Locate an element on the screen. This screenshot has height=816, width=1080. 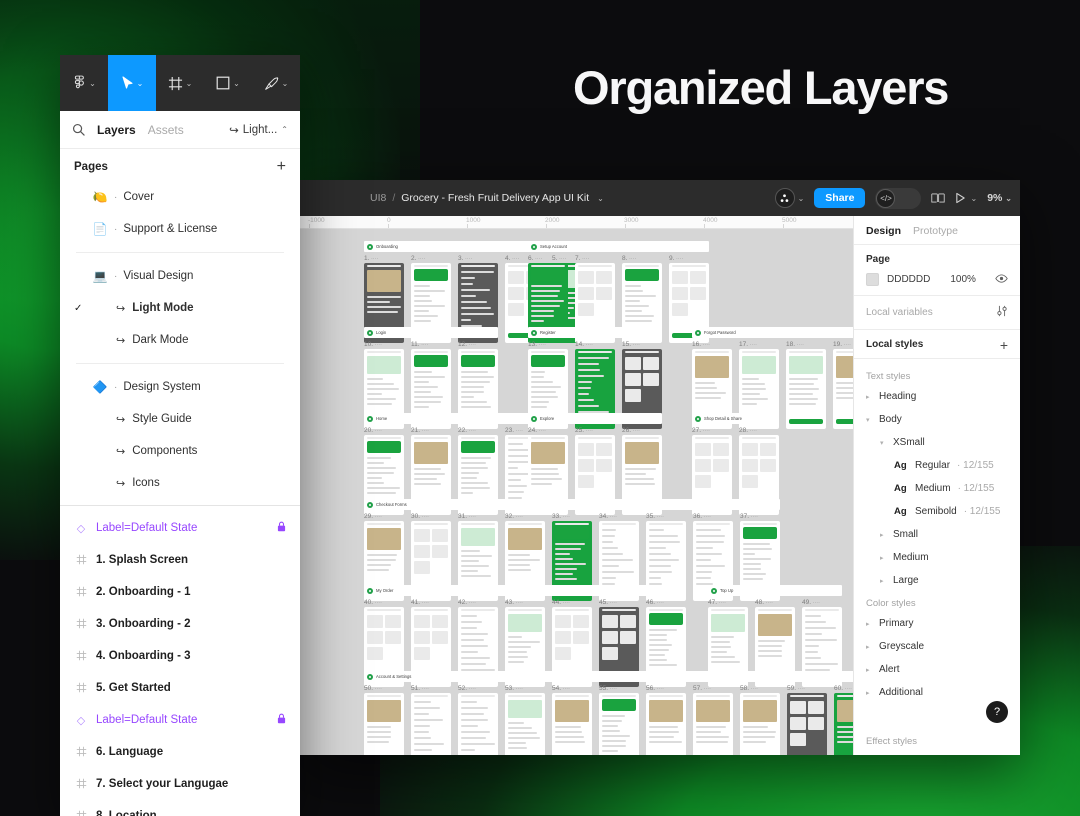
layer-row: 5. Get Started is located at coordinates (180, 688).